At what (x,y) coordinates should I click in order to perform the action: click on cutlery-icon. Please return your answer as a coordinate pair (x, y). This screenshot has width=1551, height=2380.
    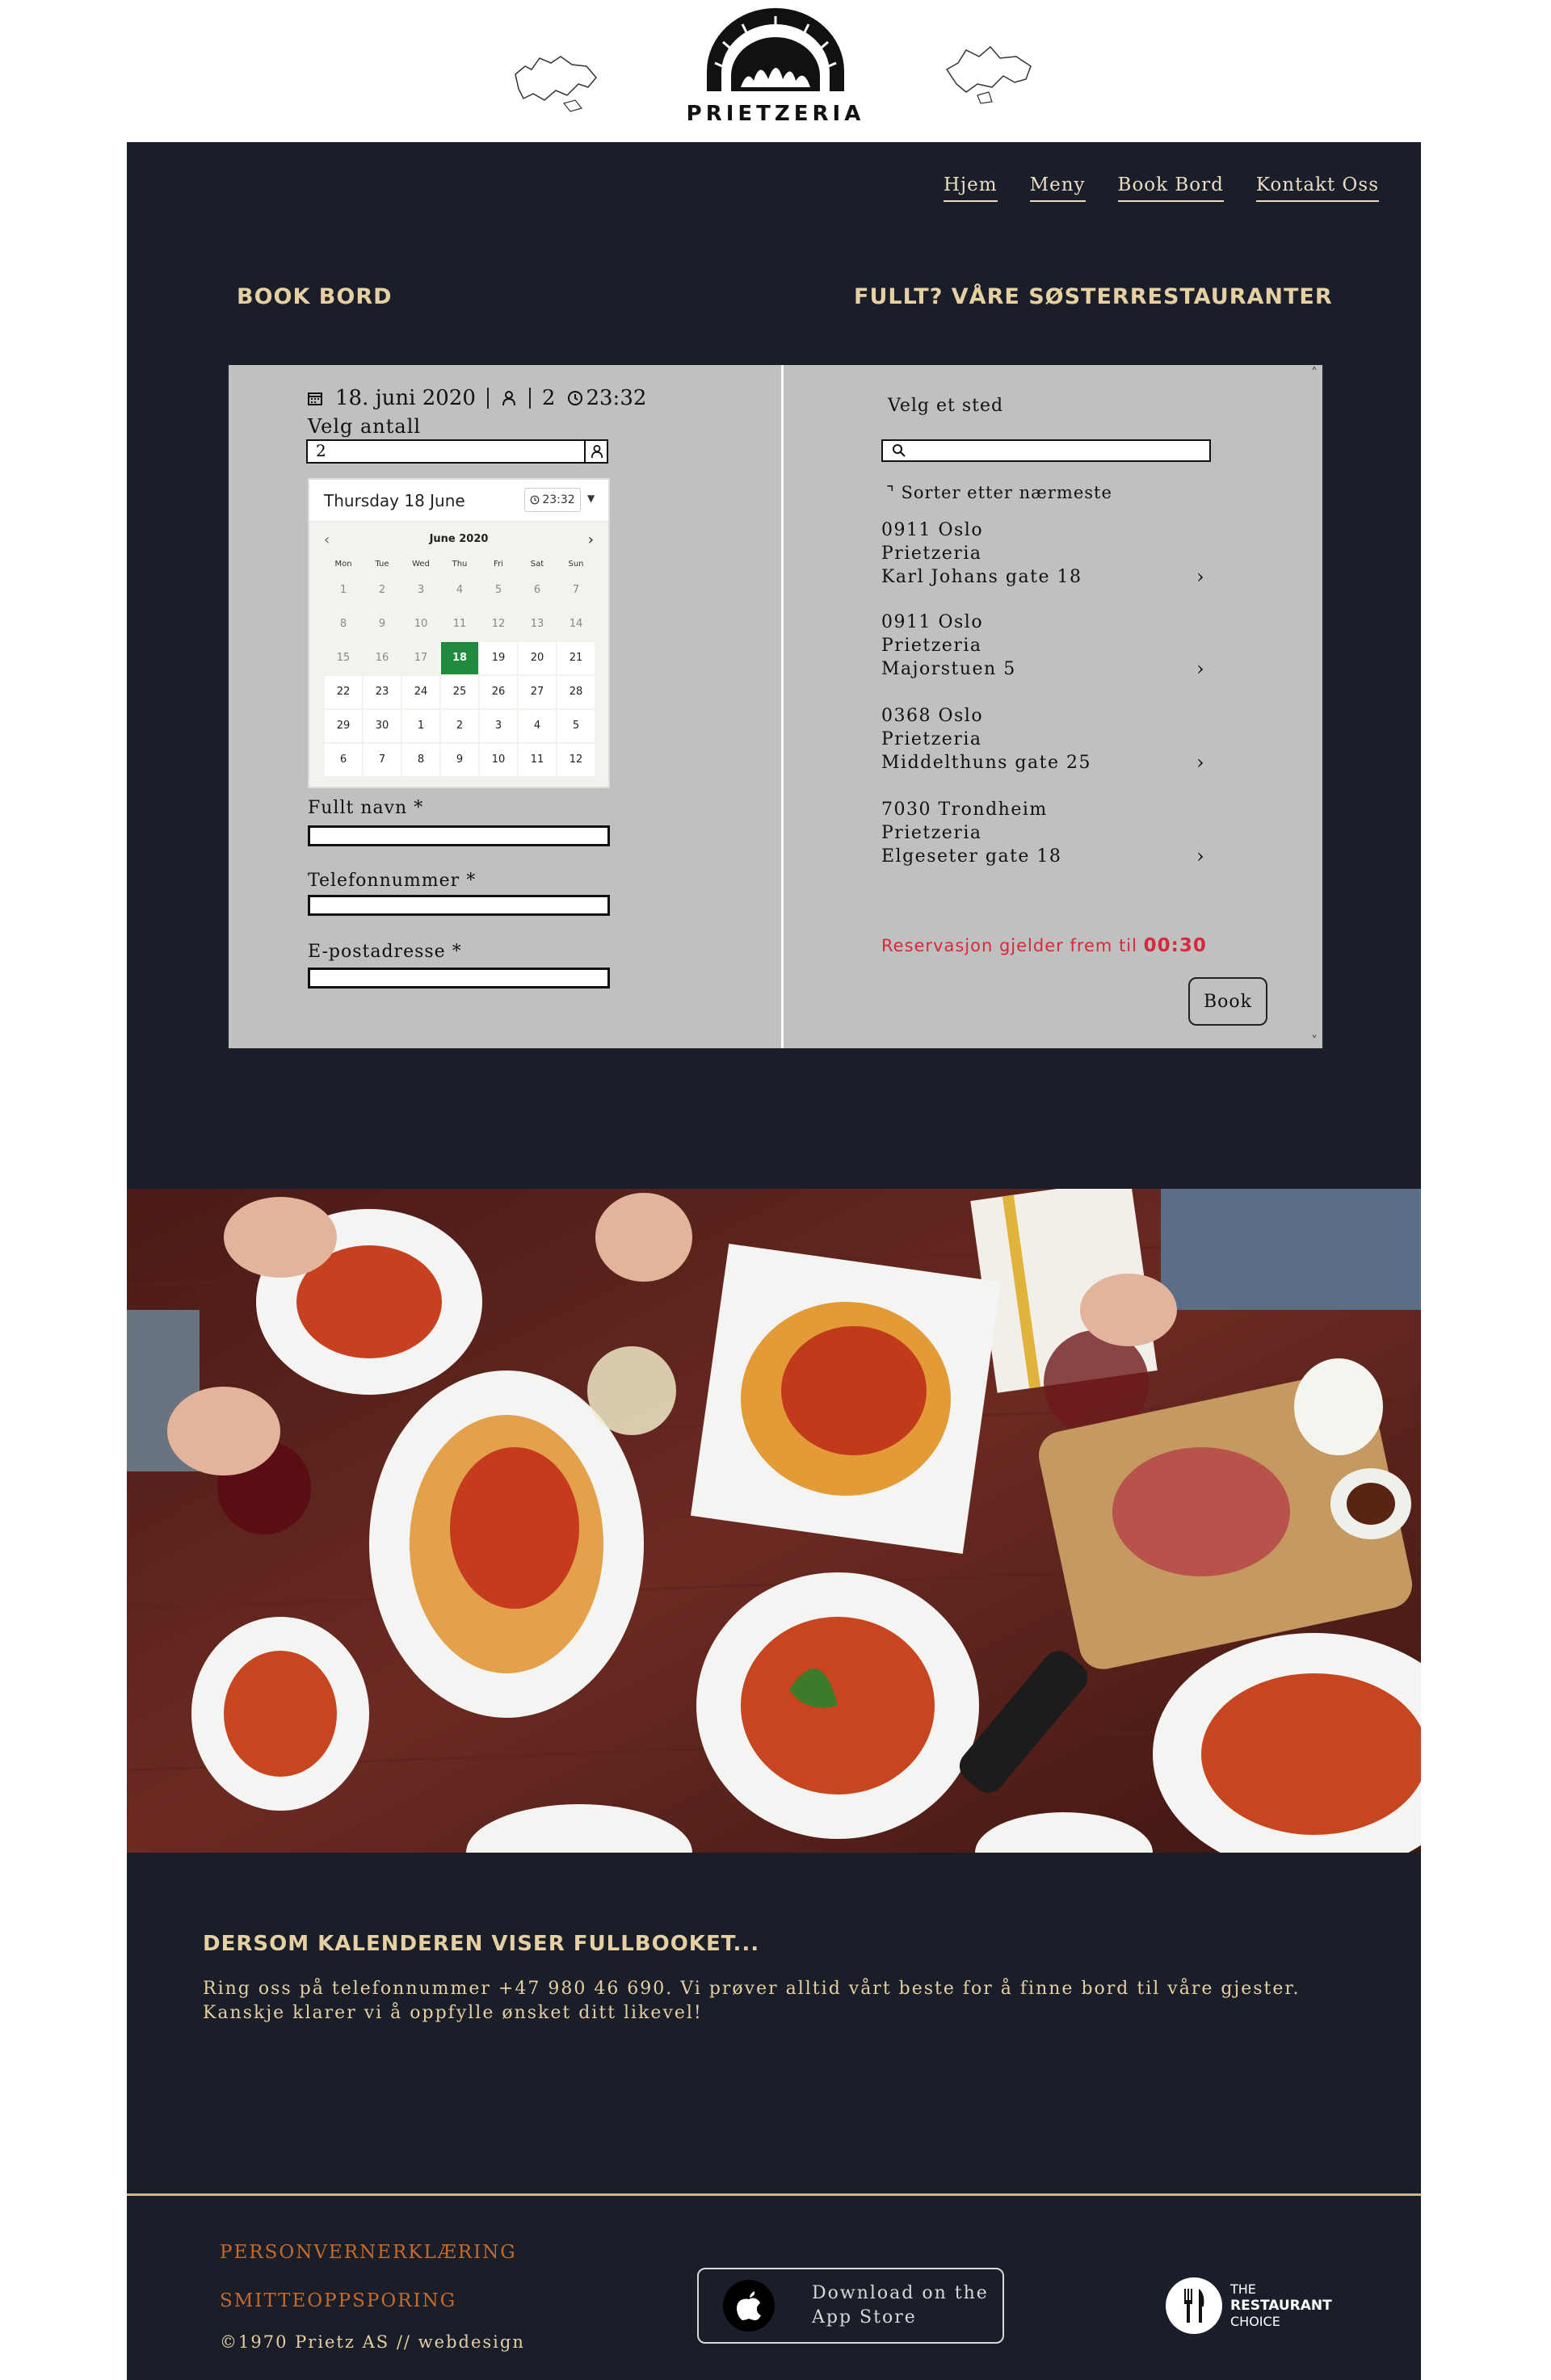
    Looking at the image, I should click on (1194, 2305).